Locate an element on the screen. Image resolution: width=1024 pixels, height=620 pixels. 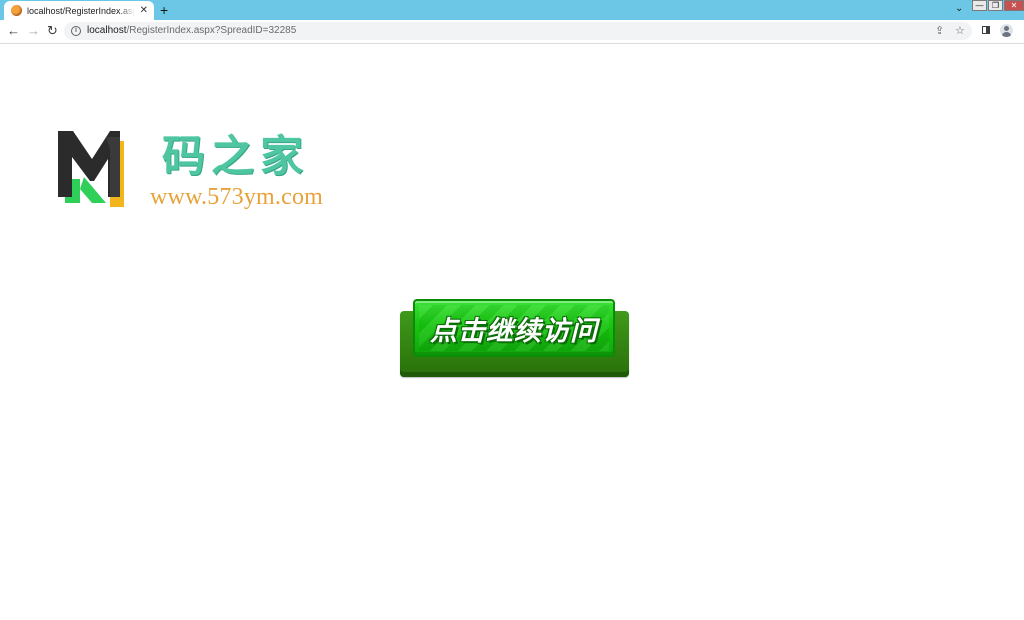
button-face: 点击继续访问 is located at coordinates (514, 328).